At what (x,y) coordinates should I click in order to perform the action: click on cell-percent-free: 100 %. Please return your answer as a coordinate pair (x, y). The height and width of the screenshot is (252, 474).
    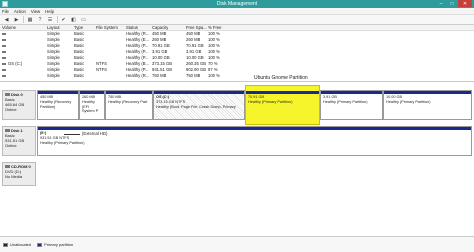
    Looking at the image, I should click on (214, 75).